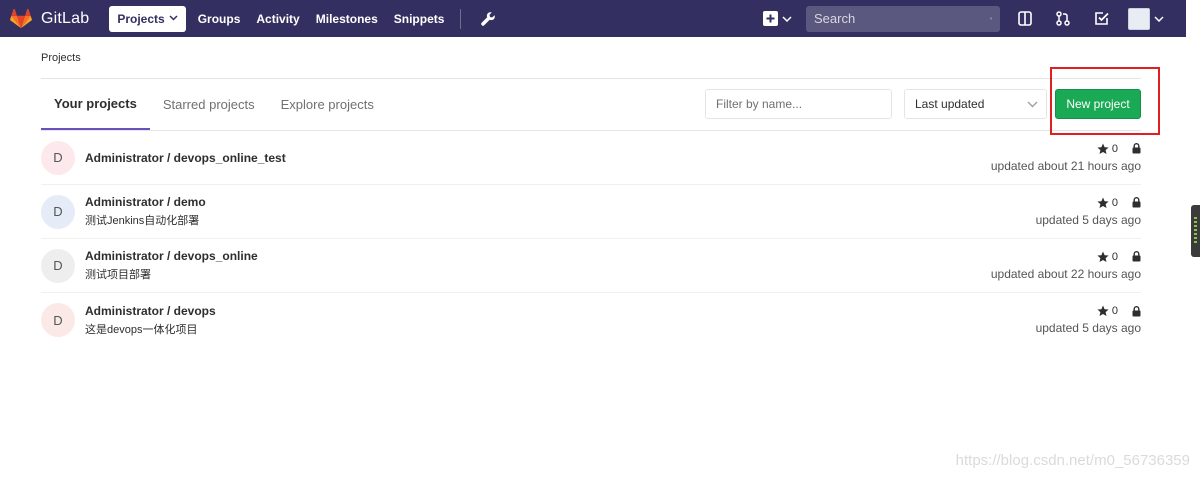  What do you see at coordinates (142, 221) in the screenshot?
I see `project-description: 测试Jenkins自动化部署` at bounding box center [142, 221].